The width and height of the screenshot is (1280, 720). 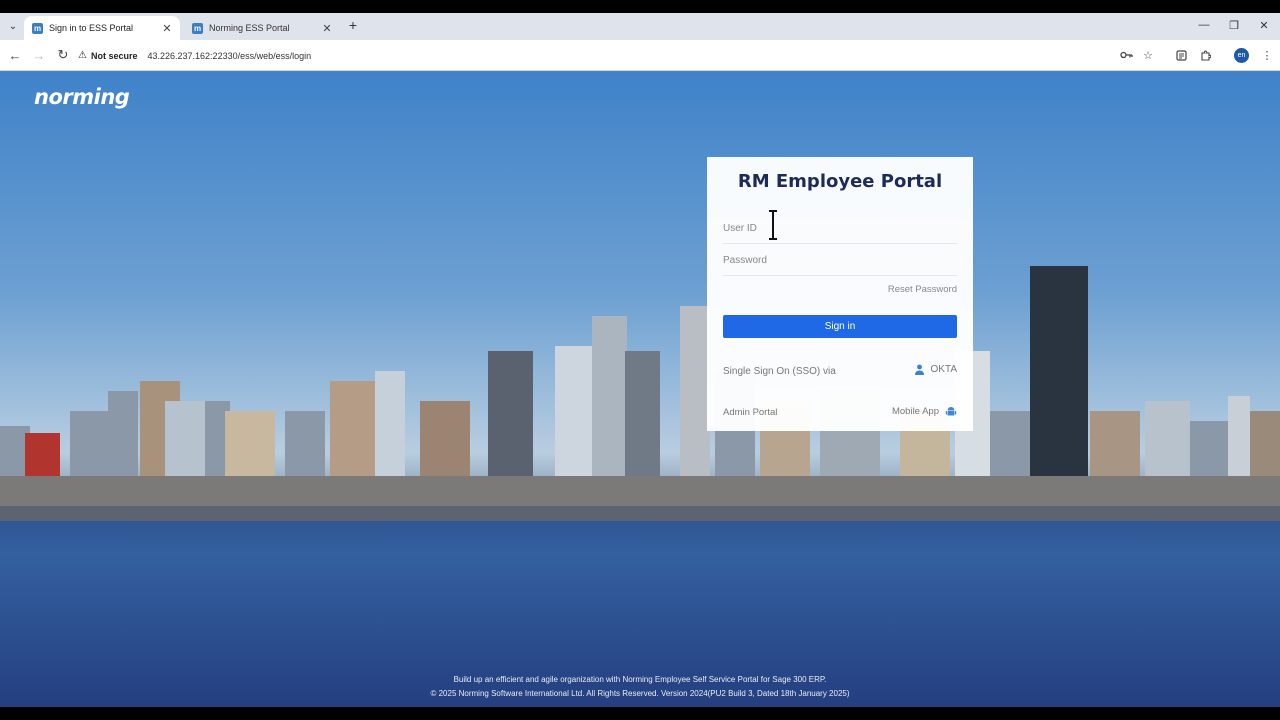 I want to click on text-cursor-icon, so click(x=773, y=225).